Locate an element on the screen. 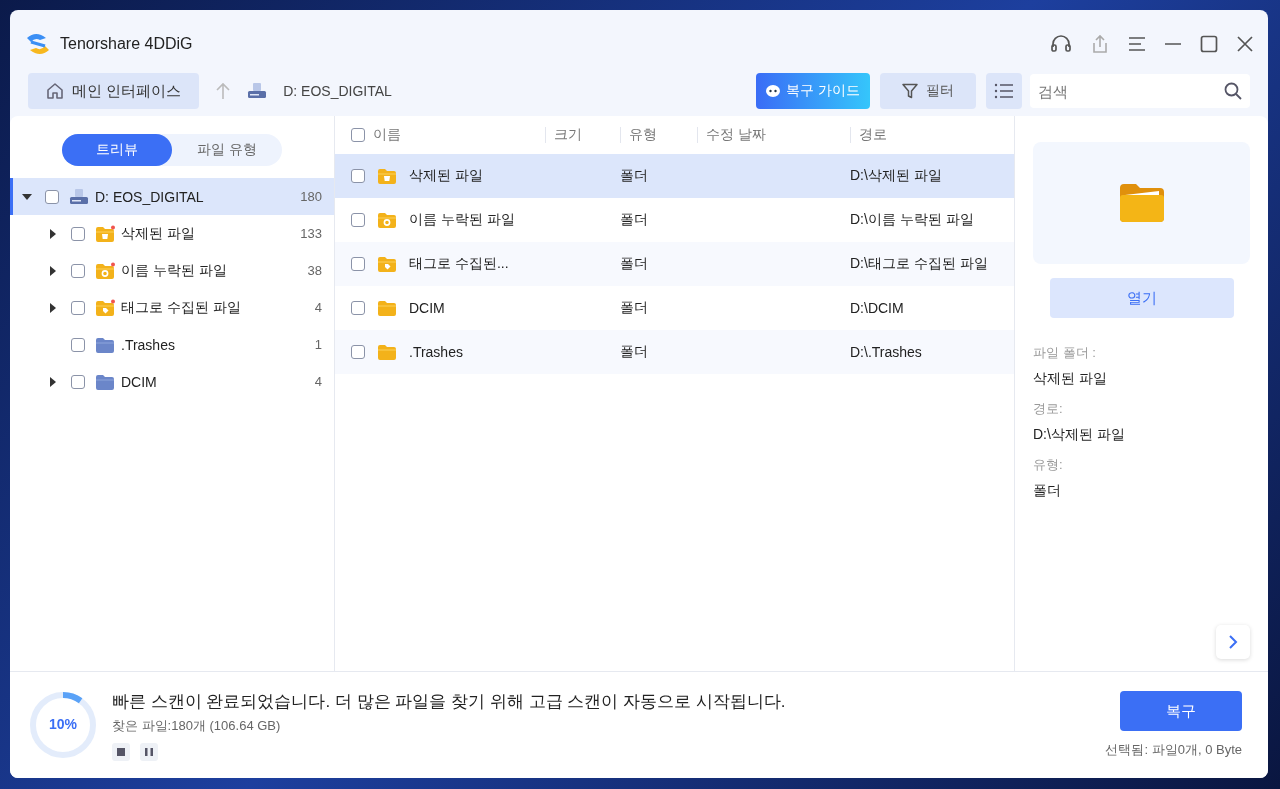 The image size is (1280, 789). item-count: 133 is located at coordinates (311, 233).